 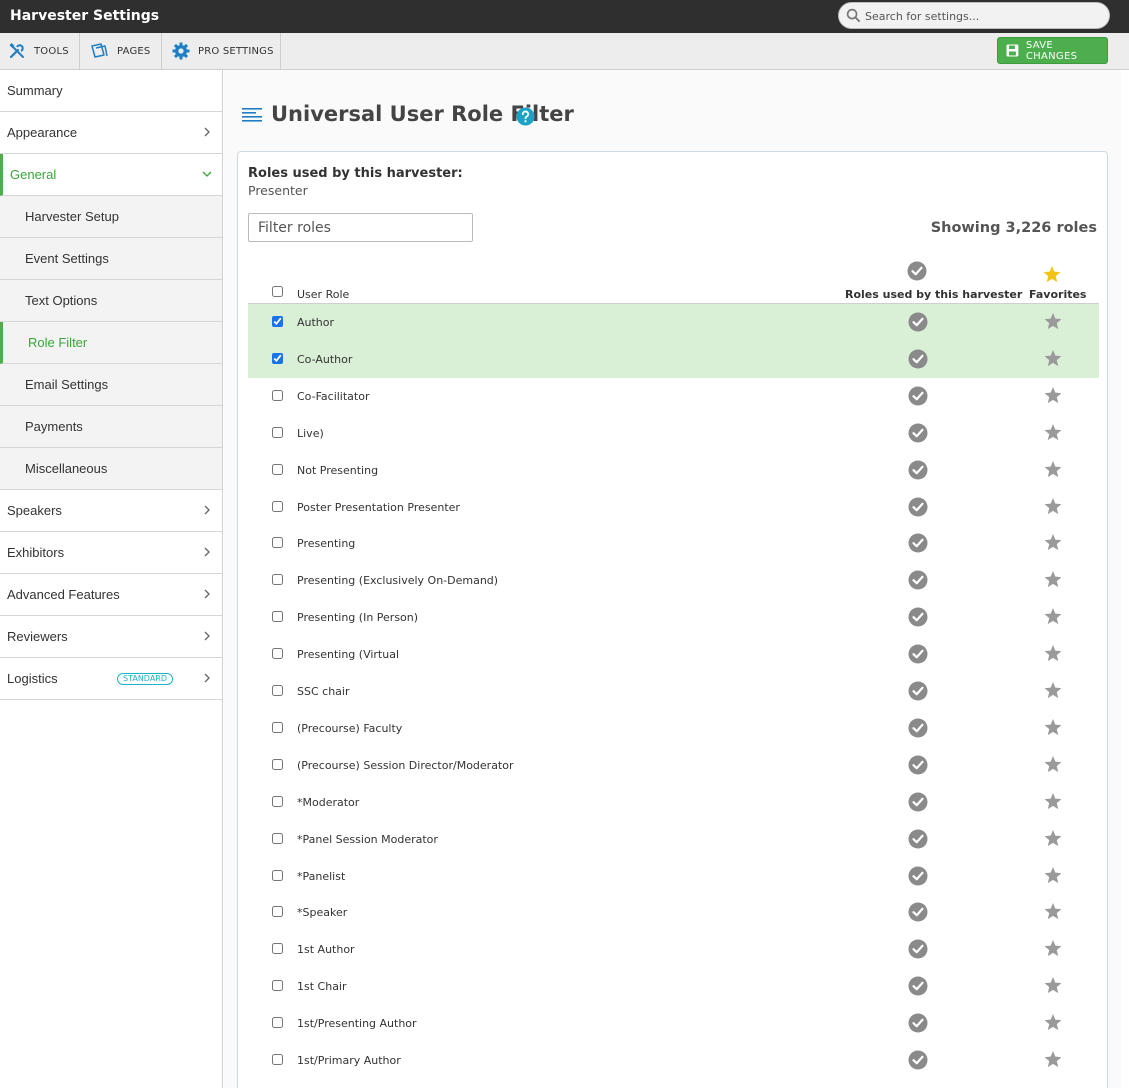 I want to click on table-row: Not Presenting, so click(x=673, y=470).